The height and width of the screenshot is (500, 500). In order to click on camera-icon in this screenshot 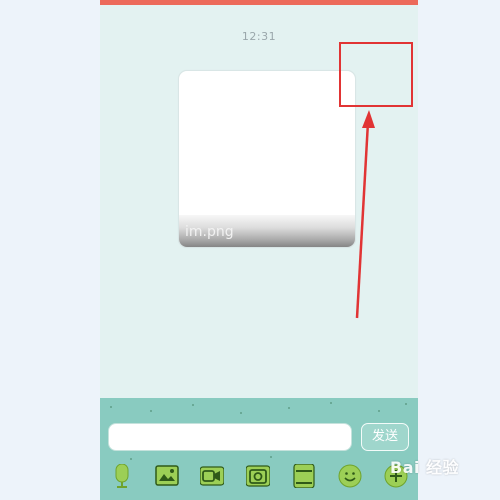, I will do `click(258, 476)`.